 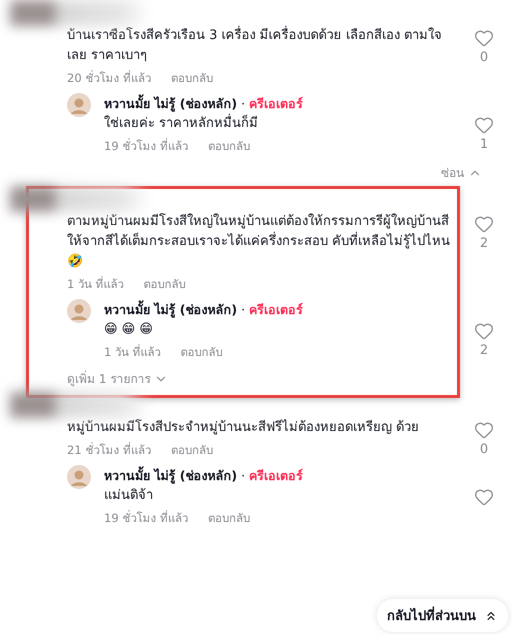 What do you see at coordinates (109, 78) in the screenshot?
I see `comment-time: 20 ชั่วโมง ที่แล้ว` at bounding box center [109, 78].